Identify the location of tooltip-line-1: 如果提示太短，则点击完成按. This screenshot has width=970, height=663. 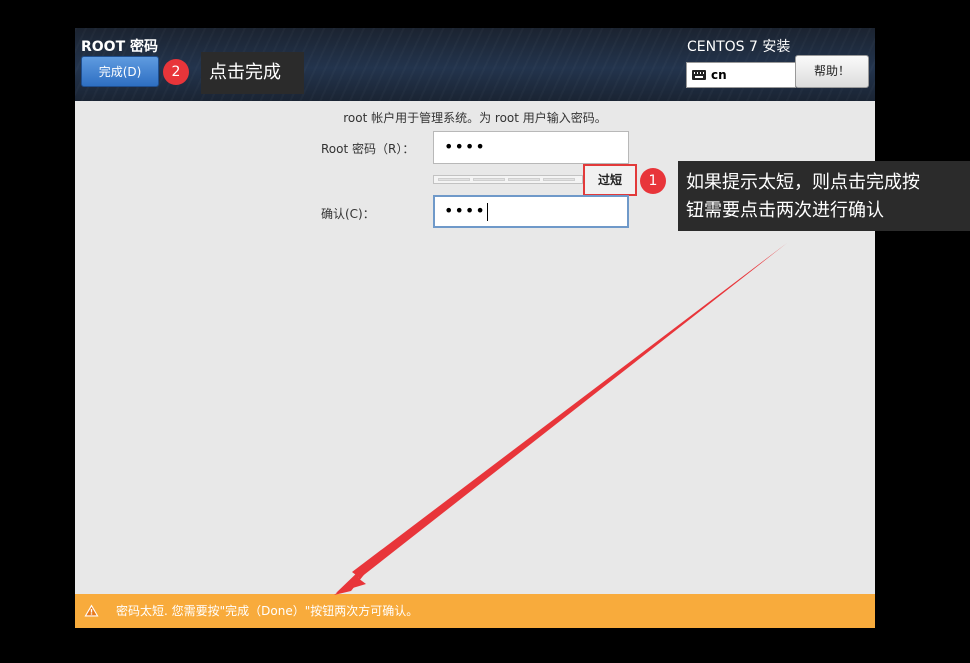
(803, 182).